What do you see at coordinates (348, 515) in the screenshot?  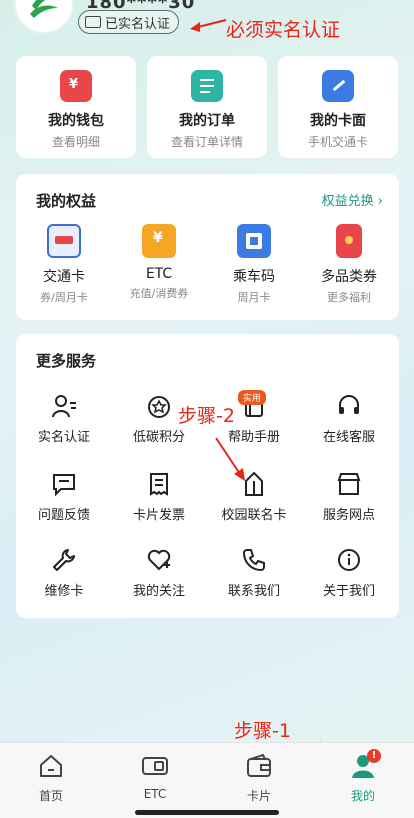 I see `service-label: 服务网点` at bounding box center [348, 515].